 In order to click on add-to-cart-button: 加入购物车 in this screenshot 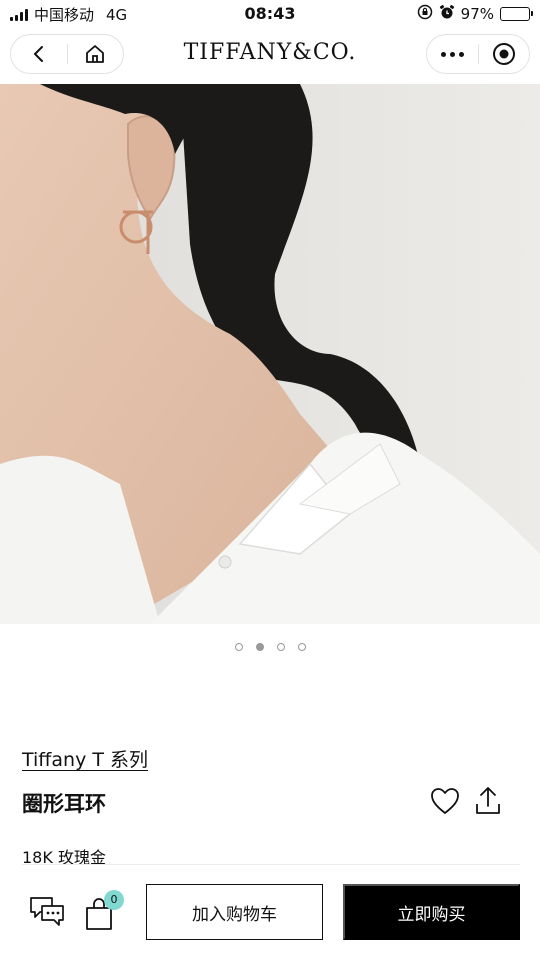, I will do `click(234, 912)`.